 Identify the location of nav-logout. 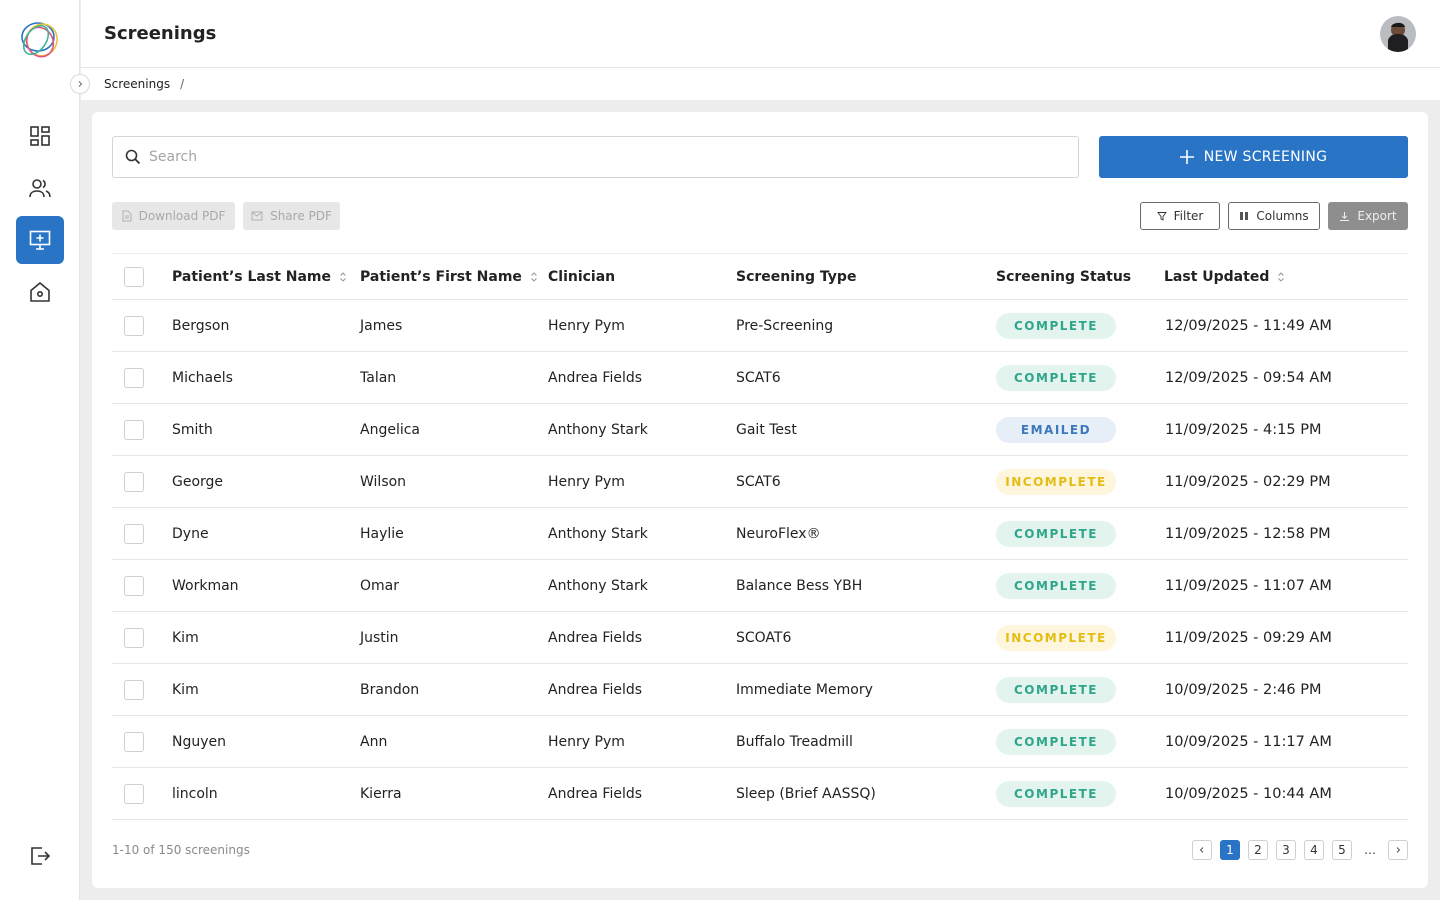
(40, 856).